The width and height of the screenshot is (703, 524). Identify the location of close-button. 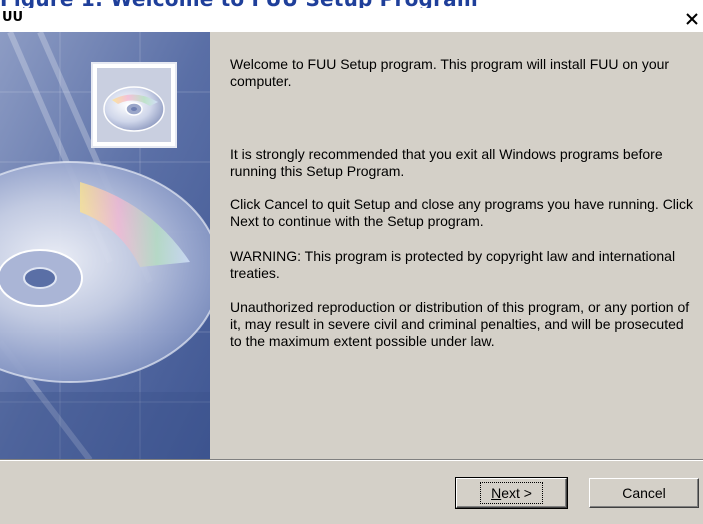
(692, 19).